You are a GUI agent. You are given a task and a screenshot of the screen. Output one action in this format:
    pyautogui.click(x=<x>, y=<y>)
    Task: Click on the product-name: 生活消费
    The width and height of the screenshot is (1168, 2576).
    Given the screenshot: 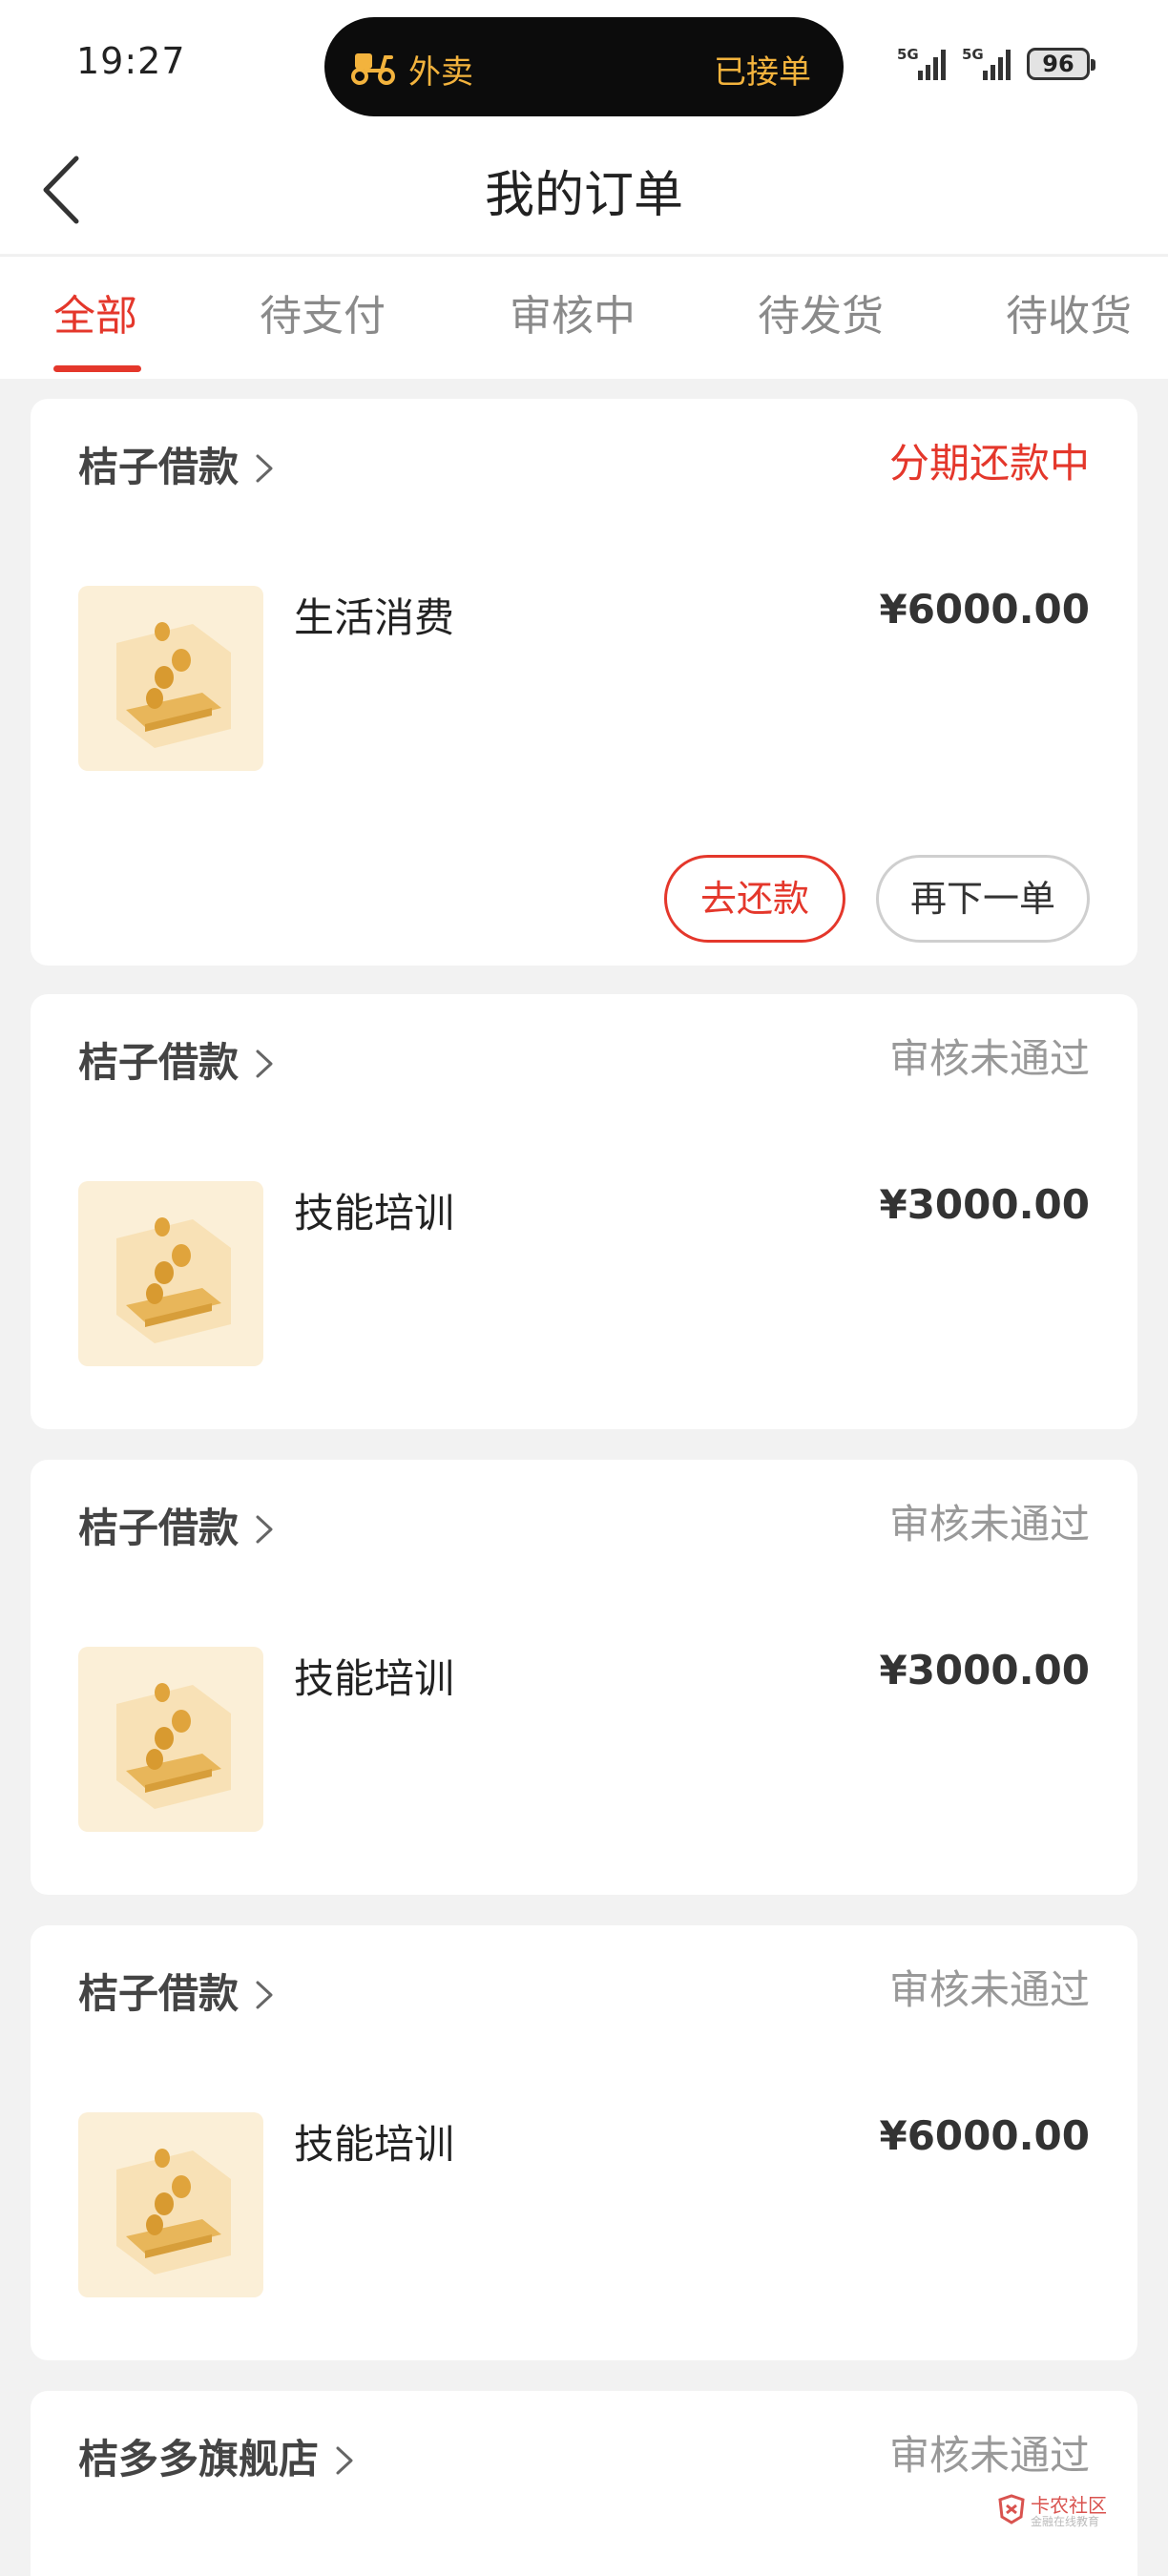 What is the action you would take?
    pyautogui.click(x=374, y=617)
    